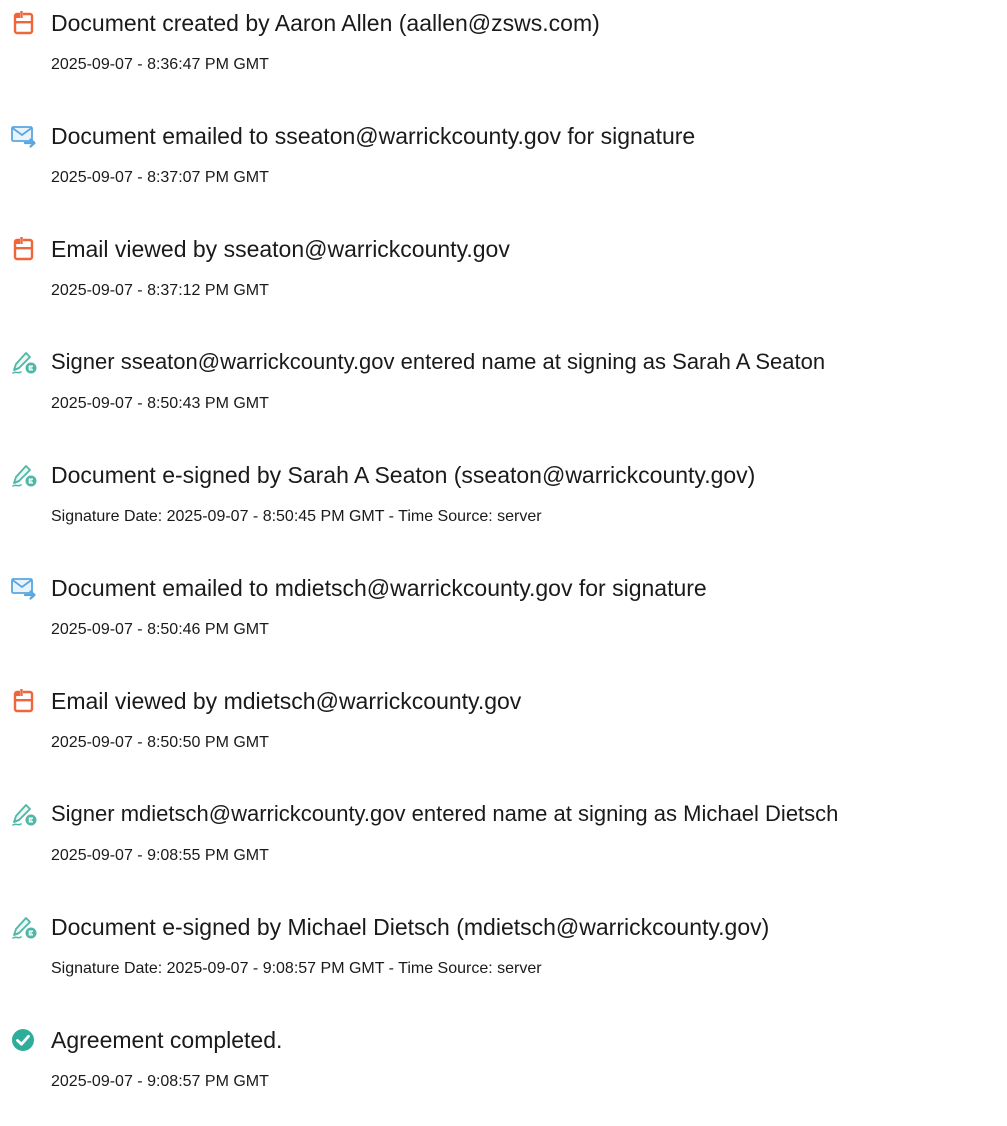 The height and width of the screenshot is (1126, 1007). What do you see at coordinates (160, 742) in the screenshot?
I see `event-timestamp: 2025-09-07 - 8:50:50 PM GMT` at bounding box center [160, 742].